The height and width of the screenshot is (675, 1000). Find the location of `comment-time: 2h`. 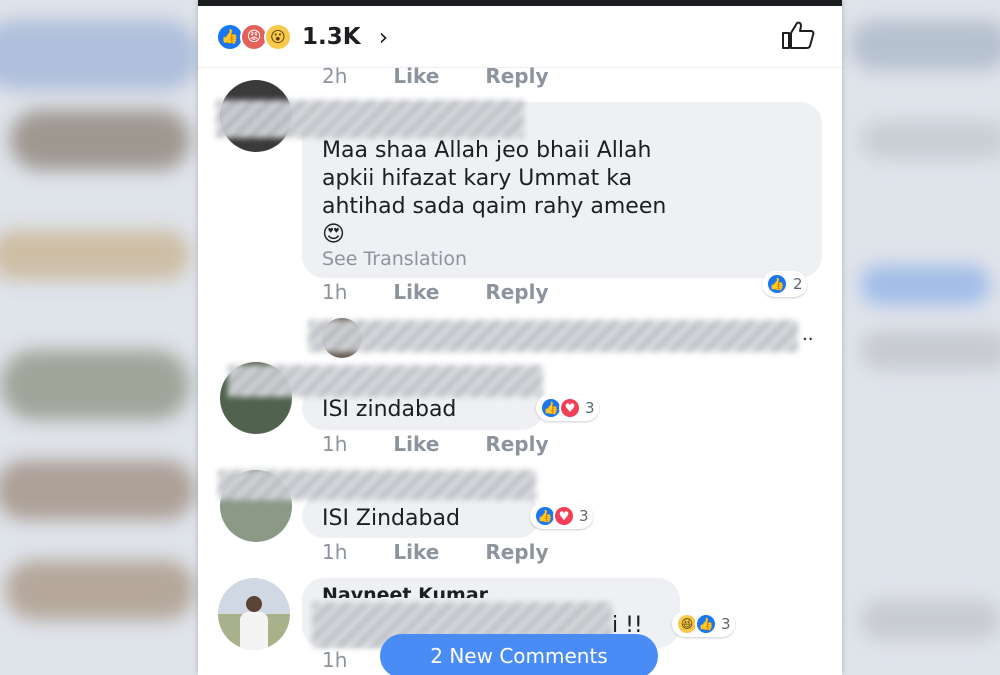

comment-time: 2h is located at coordinates (335, 76).